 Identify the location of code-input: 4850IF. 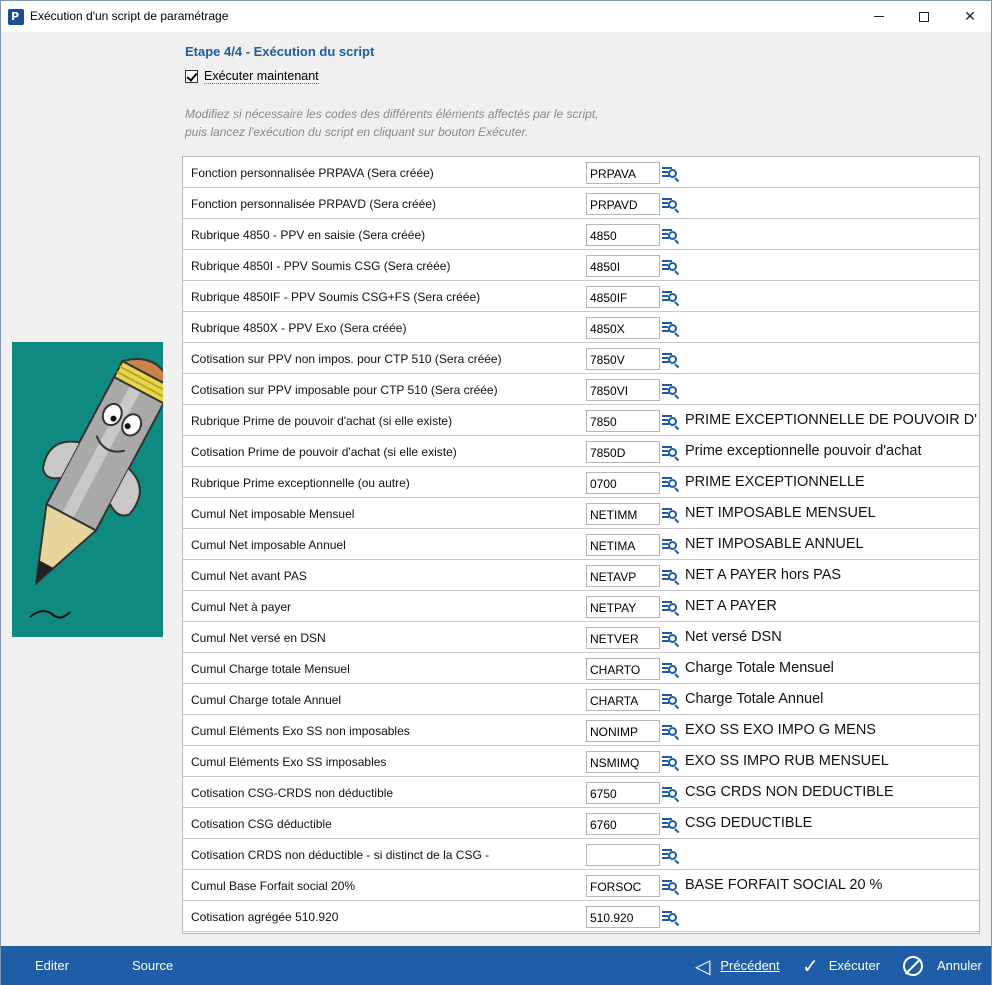
(623, 297).